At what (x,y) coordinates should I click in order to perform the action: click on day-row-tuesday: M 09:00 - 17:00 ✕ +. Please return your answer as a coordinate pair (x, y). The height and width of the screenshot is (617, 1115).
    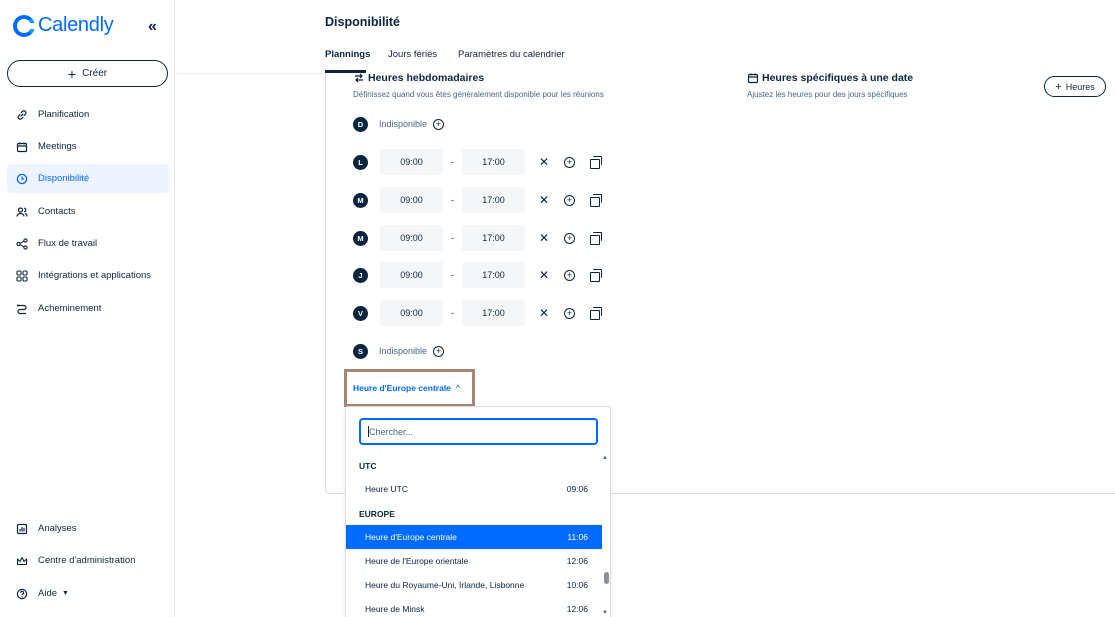
    Looking at the image, I should click on (477, 200).